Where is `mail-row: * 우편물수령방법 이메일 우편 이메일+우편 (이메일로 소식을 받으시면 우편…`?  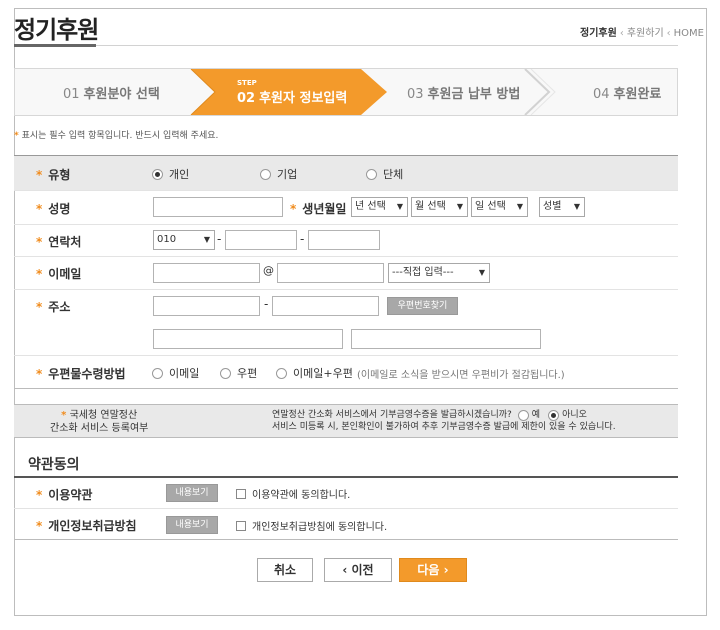 mail-row: * 우편물수령방법 이메일 우편 이메일+우편 (이메일로 소식을 받으시면 우편… is located at coordinates (346, 372).